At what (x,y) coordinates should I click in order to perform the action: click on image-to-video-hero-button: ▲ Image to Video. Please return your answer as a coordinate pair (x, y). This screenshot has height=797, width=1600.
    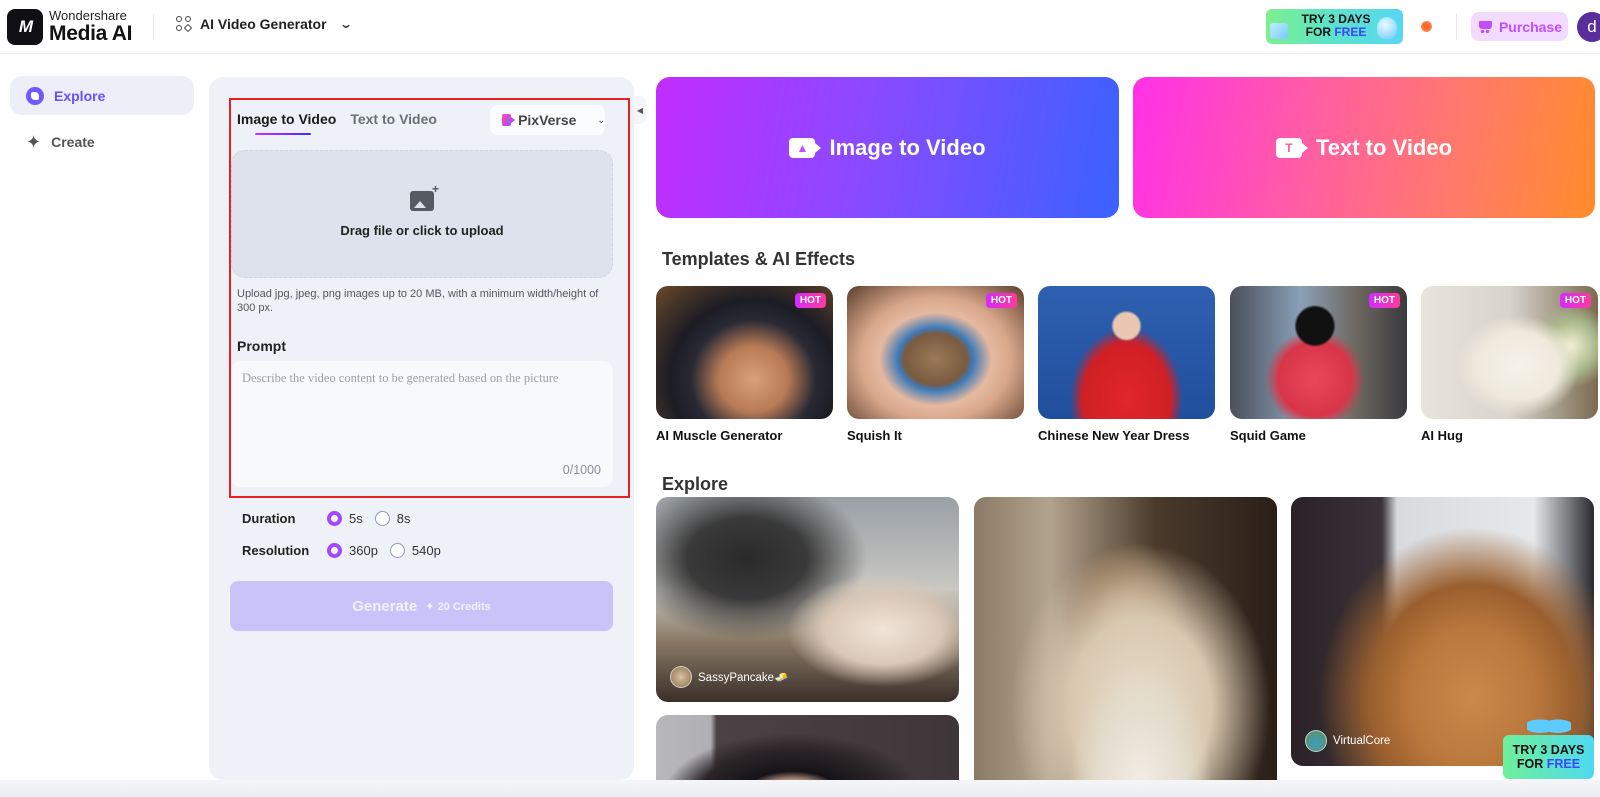
    Looking at the image, I should click on (887, 147).